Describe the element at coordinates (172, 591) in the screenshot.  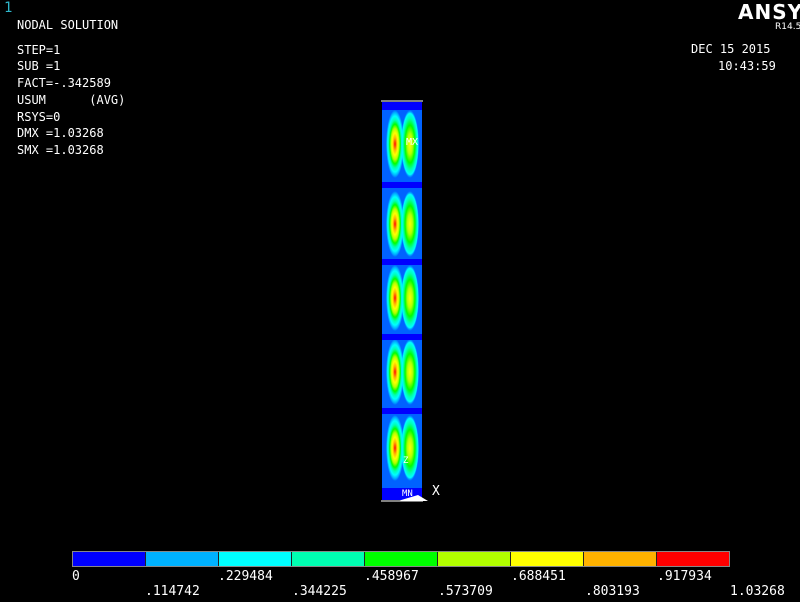
I see `legend-label-1: .114742` at that location.